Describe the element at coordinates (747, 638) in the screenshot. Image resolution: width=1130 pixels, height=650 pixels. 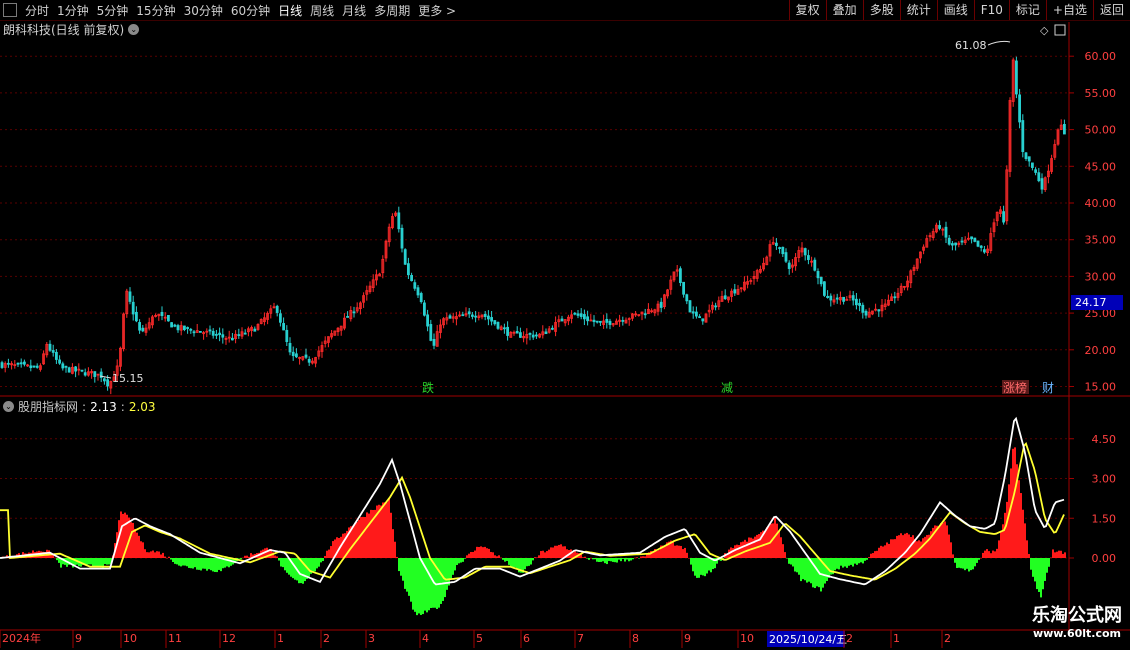
I see `x-label-14: 10` at that location.